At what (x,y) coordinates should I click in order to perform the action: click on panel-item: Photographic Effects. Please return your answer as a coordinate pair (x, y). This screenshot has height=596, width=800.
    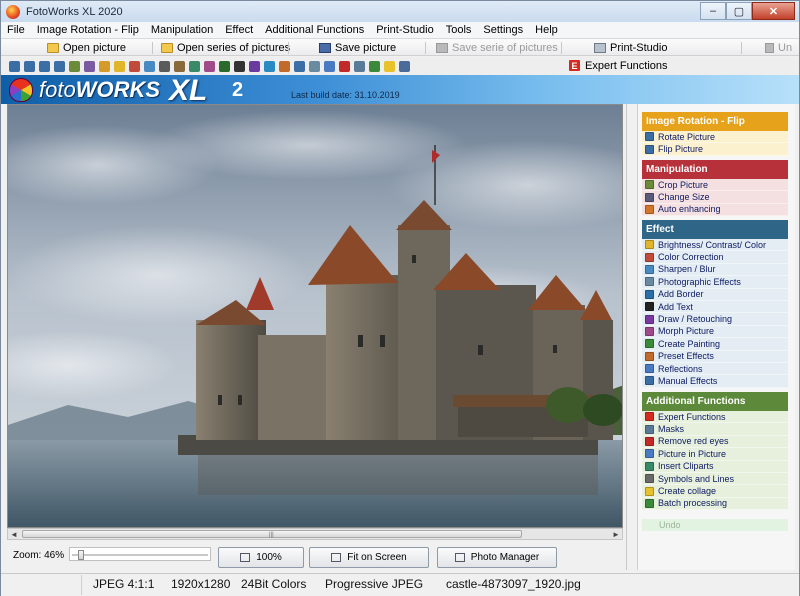
    Looking at the image, I should click on (715, 282).